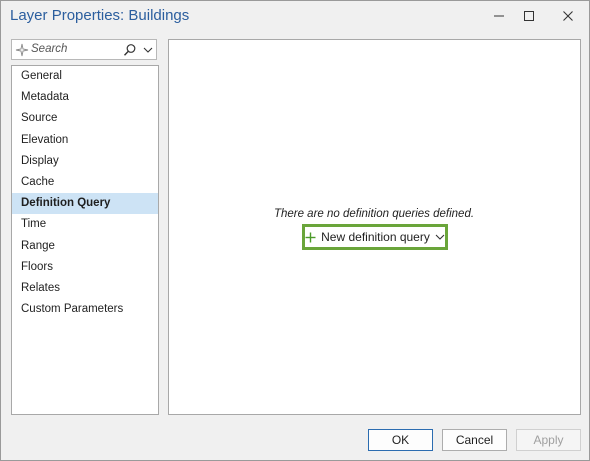  Describe the element at coordinates (85, 182) in the screenshot. I see `sidebar-item-cache: Cache` at that location.